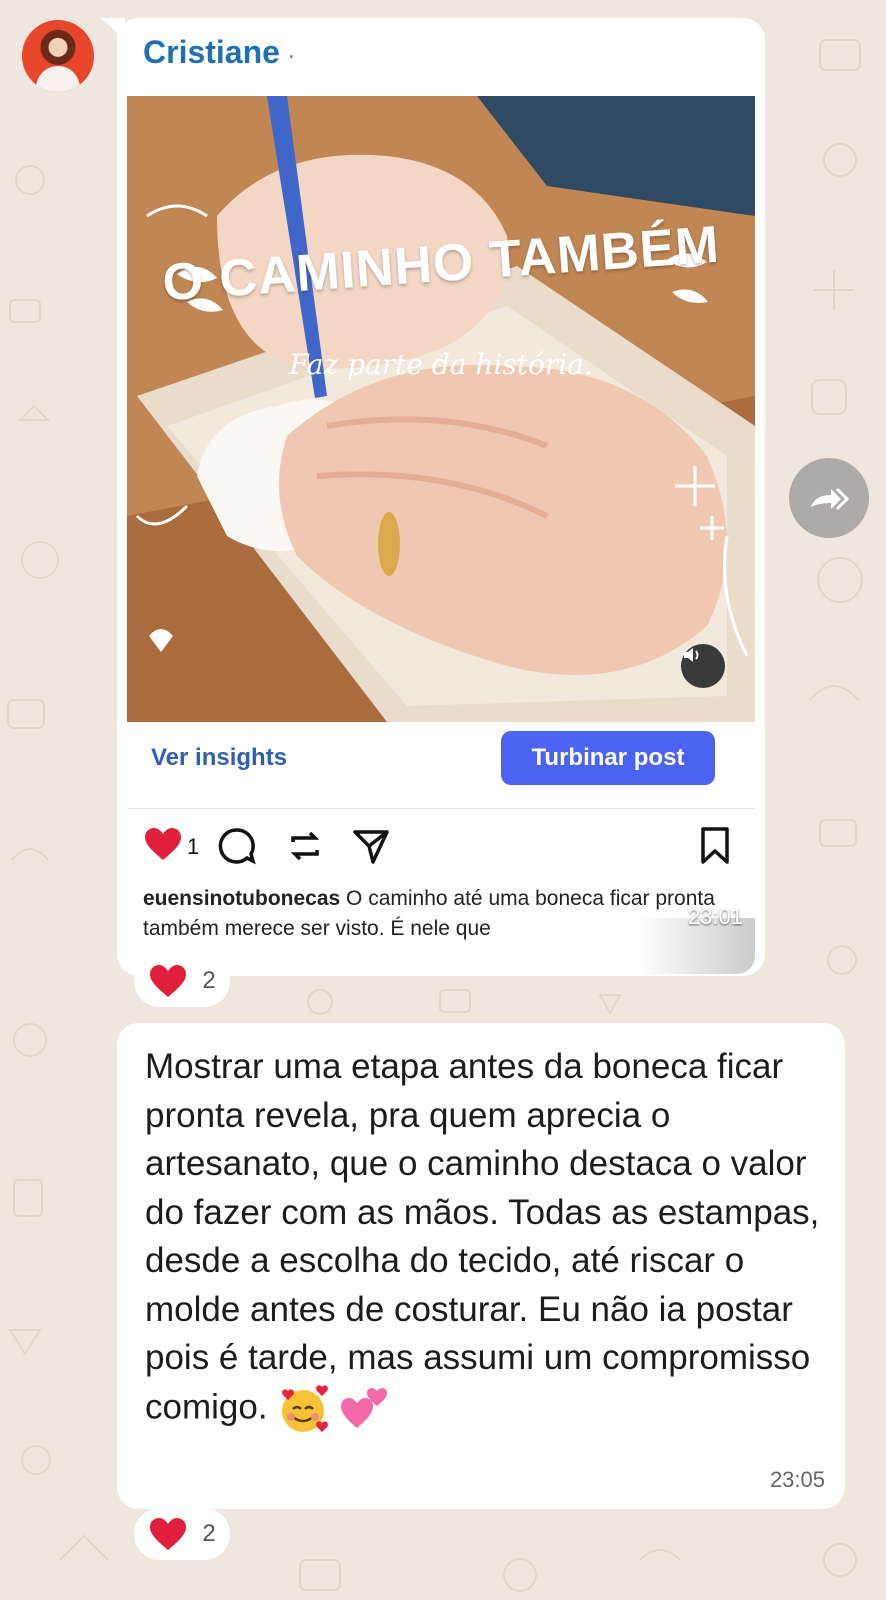 This screenshot has width=886, height=1600. I want to click on post-overlay-subtitle: Faz parte da história., so click(441, 364).